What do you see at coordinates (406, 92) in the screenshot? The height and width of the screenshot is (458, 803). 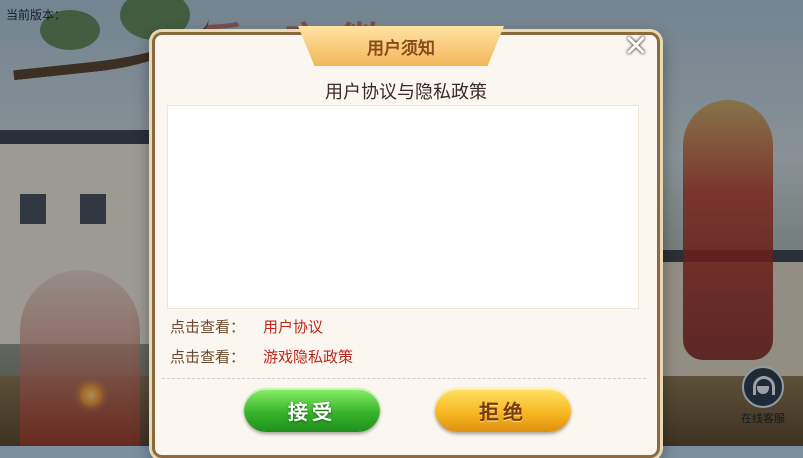 I see `dialog-subtitle: 用户协议与隐私政策` at bounding box center [406, 92].